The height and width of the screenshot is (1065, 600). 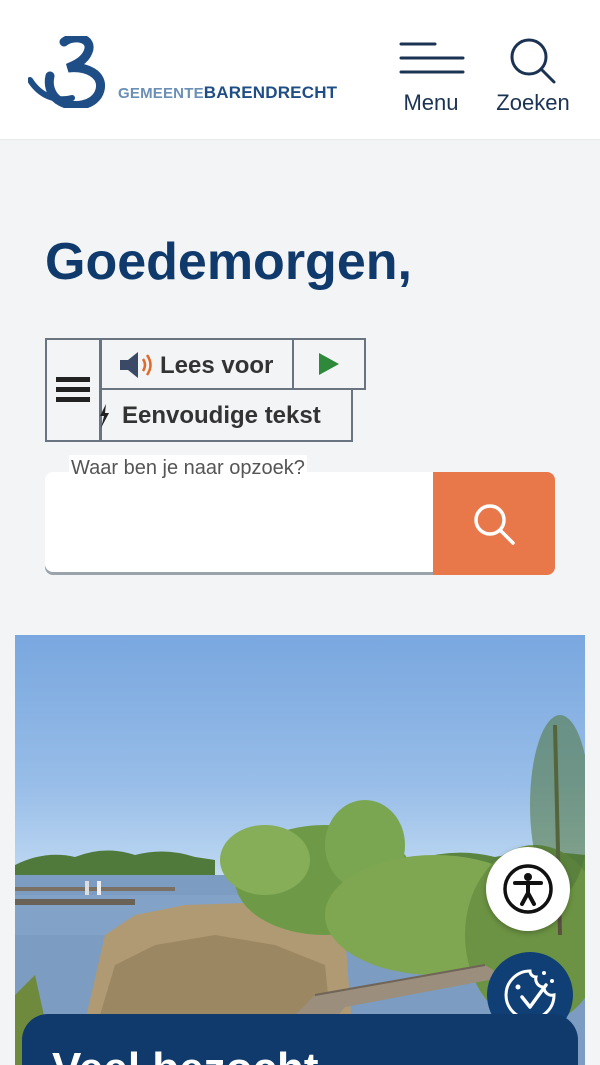 I want to click on play-icon, so click(x=329, y=364).